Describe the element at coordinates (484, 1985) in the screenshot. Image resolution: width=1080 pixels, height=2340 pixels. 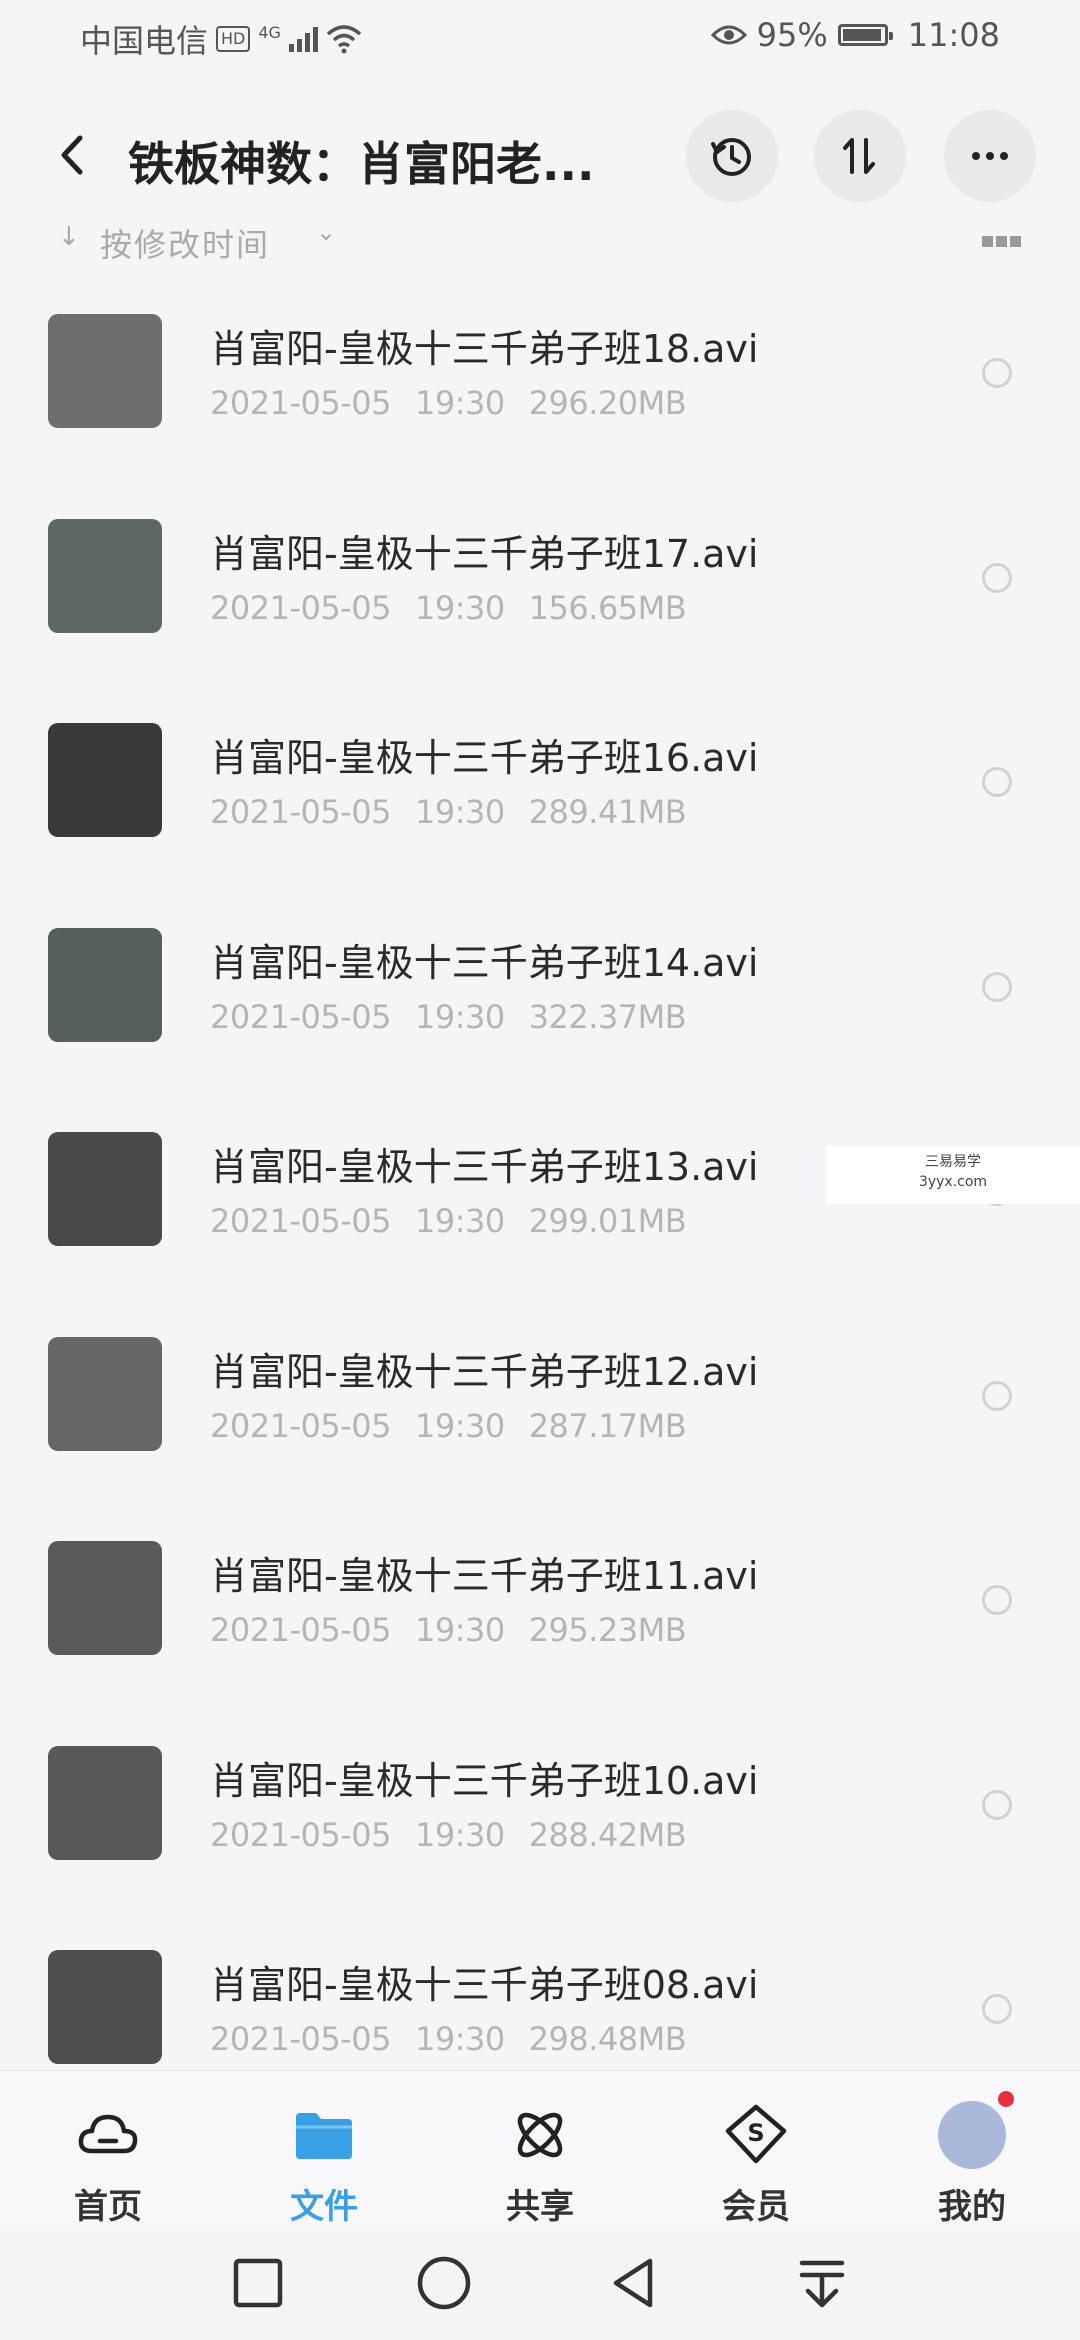
I see `file-name: 肖富阳-皇极十三千弟子班08.avi` at that location.